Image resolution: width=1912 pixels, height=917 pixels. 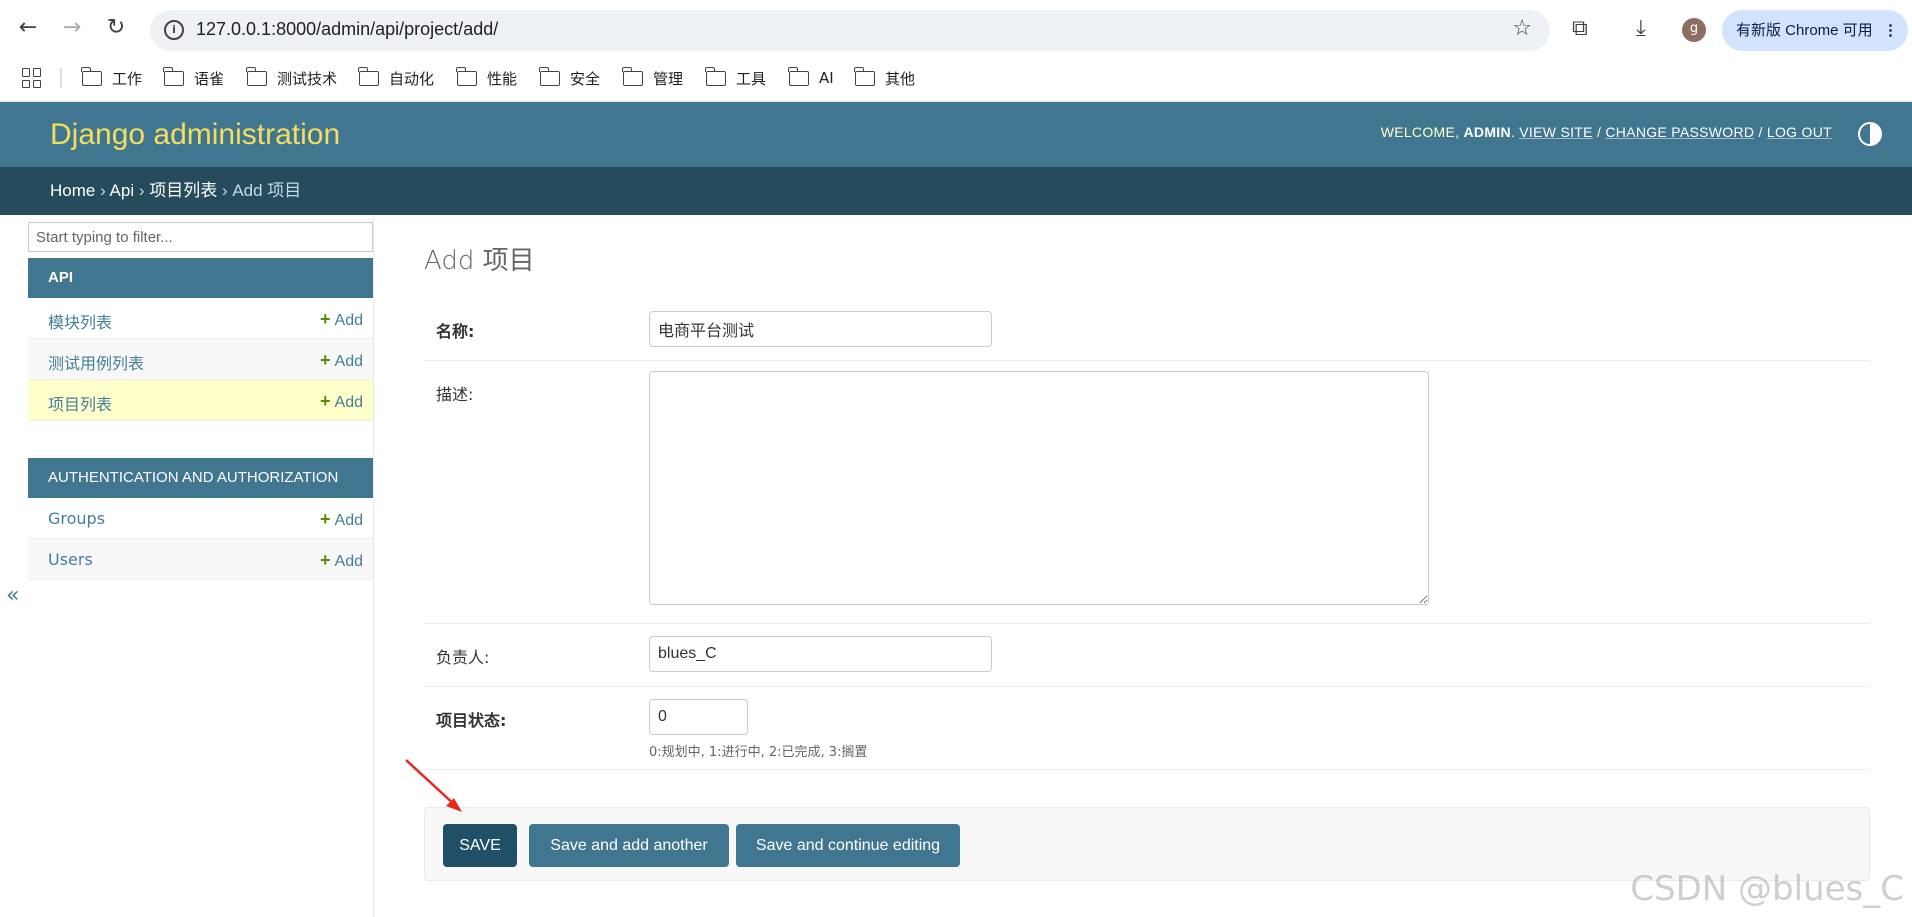 I want to click on sidebar-filter-input, so click(x=200, y=237).